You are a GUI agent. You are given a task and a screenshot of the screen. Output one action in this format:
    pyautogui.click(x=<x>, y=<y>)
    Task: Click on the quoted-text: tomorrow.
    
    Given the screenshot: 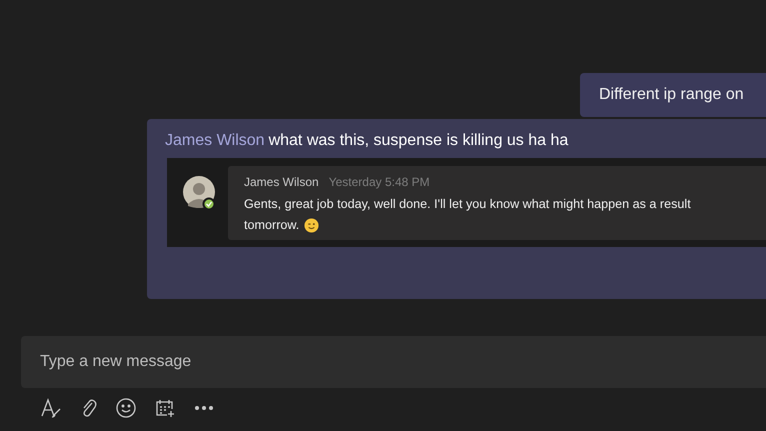 What is the action you would take?
    pyautogui.click(x=272, y=225)
    